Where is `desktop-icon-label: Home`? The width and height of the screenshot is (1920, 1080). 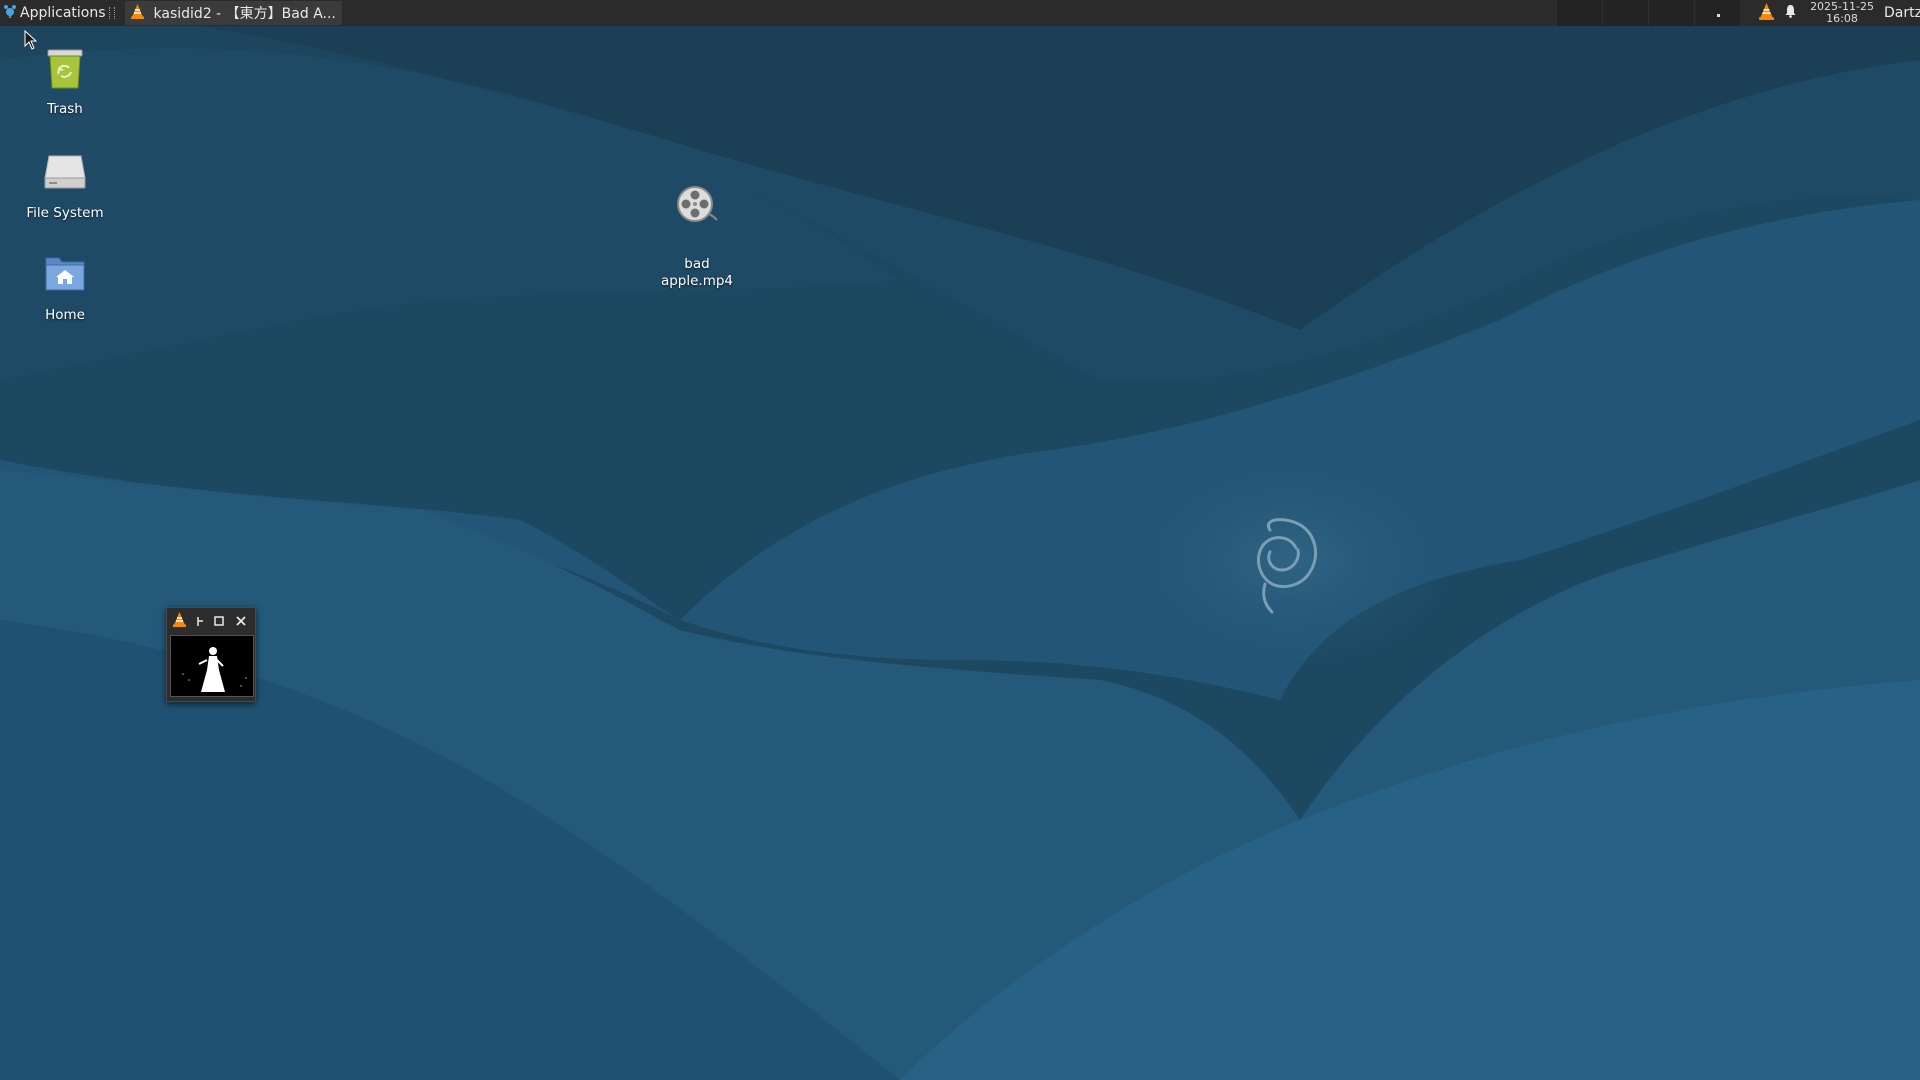
desktop-icon-label: Home is located at coordinates (65, 315).